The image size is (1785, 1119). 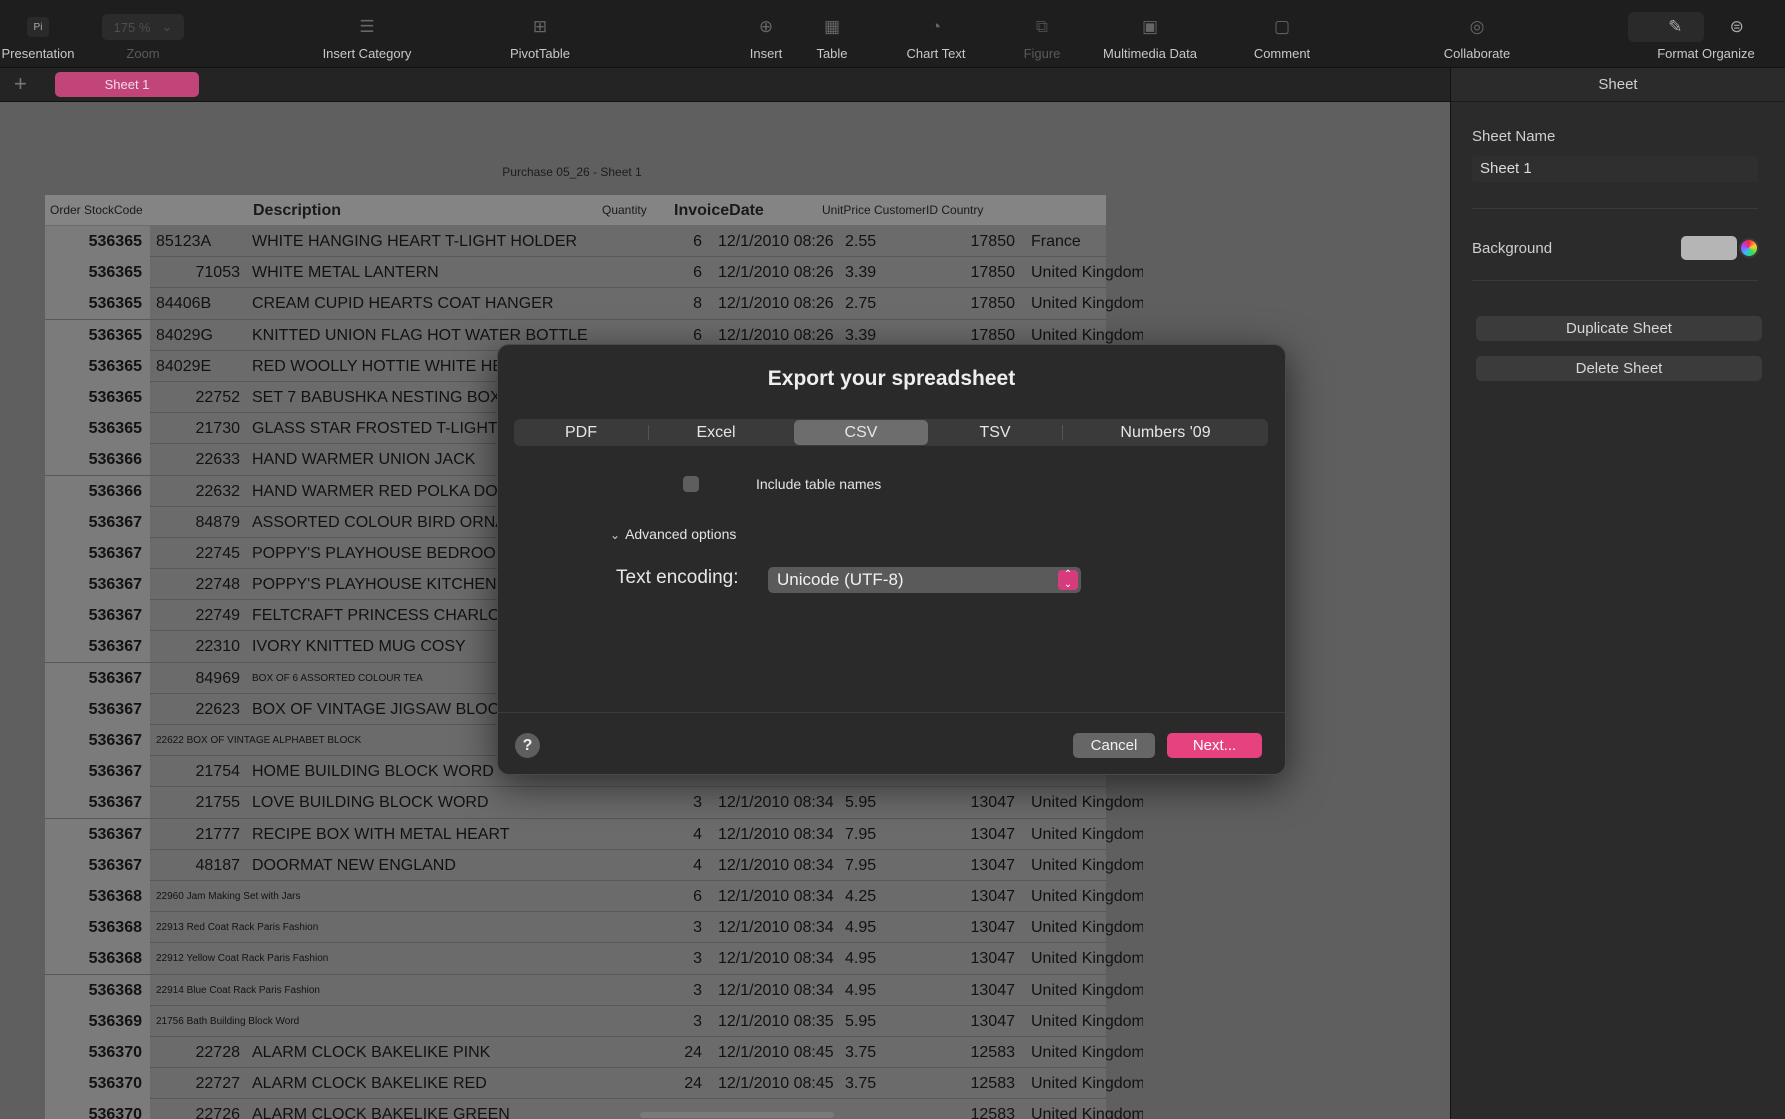 I want to click on add-sheet-icon: +, so click(x=20, y=84).